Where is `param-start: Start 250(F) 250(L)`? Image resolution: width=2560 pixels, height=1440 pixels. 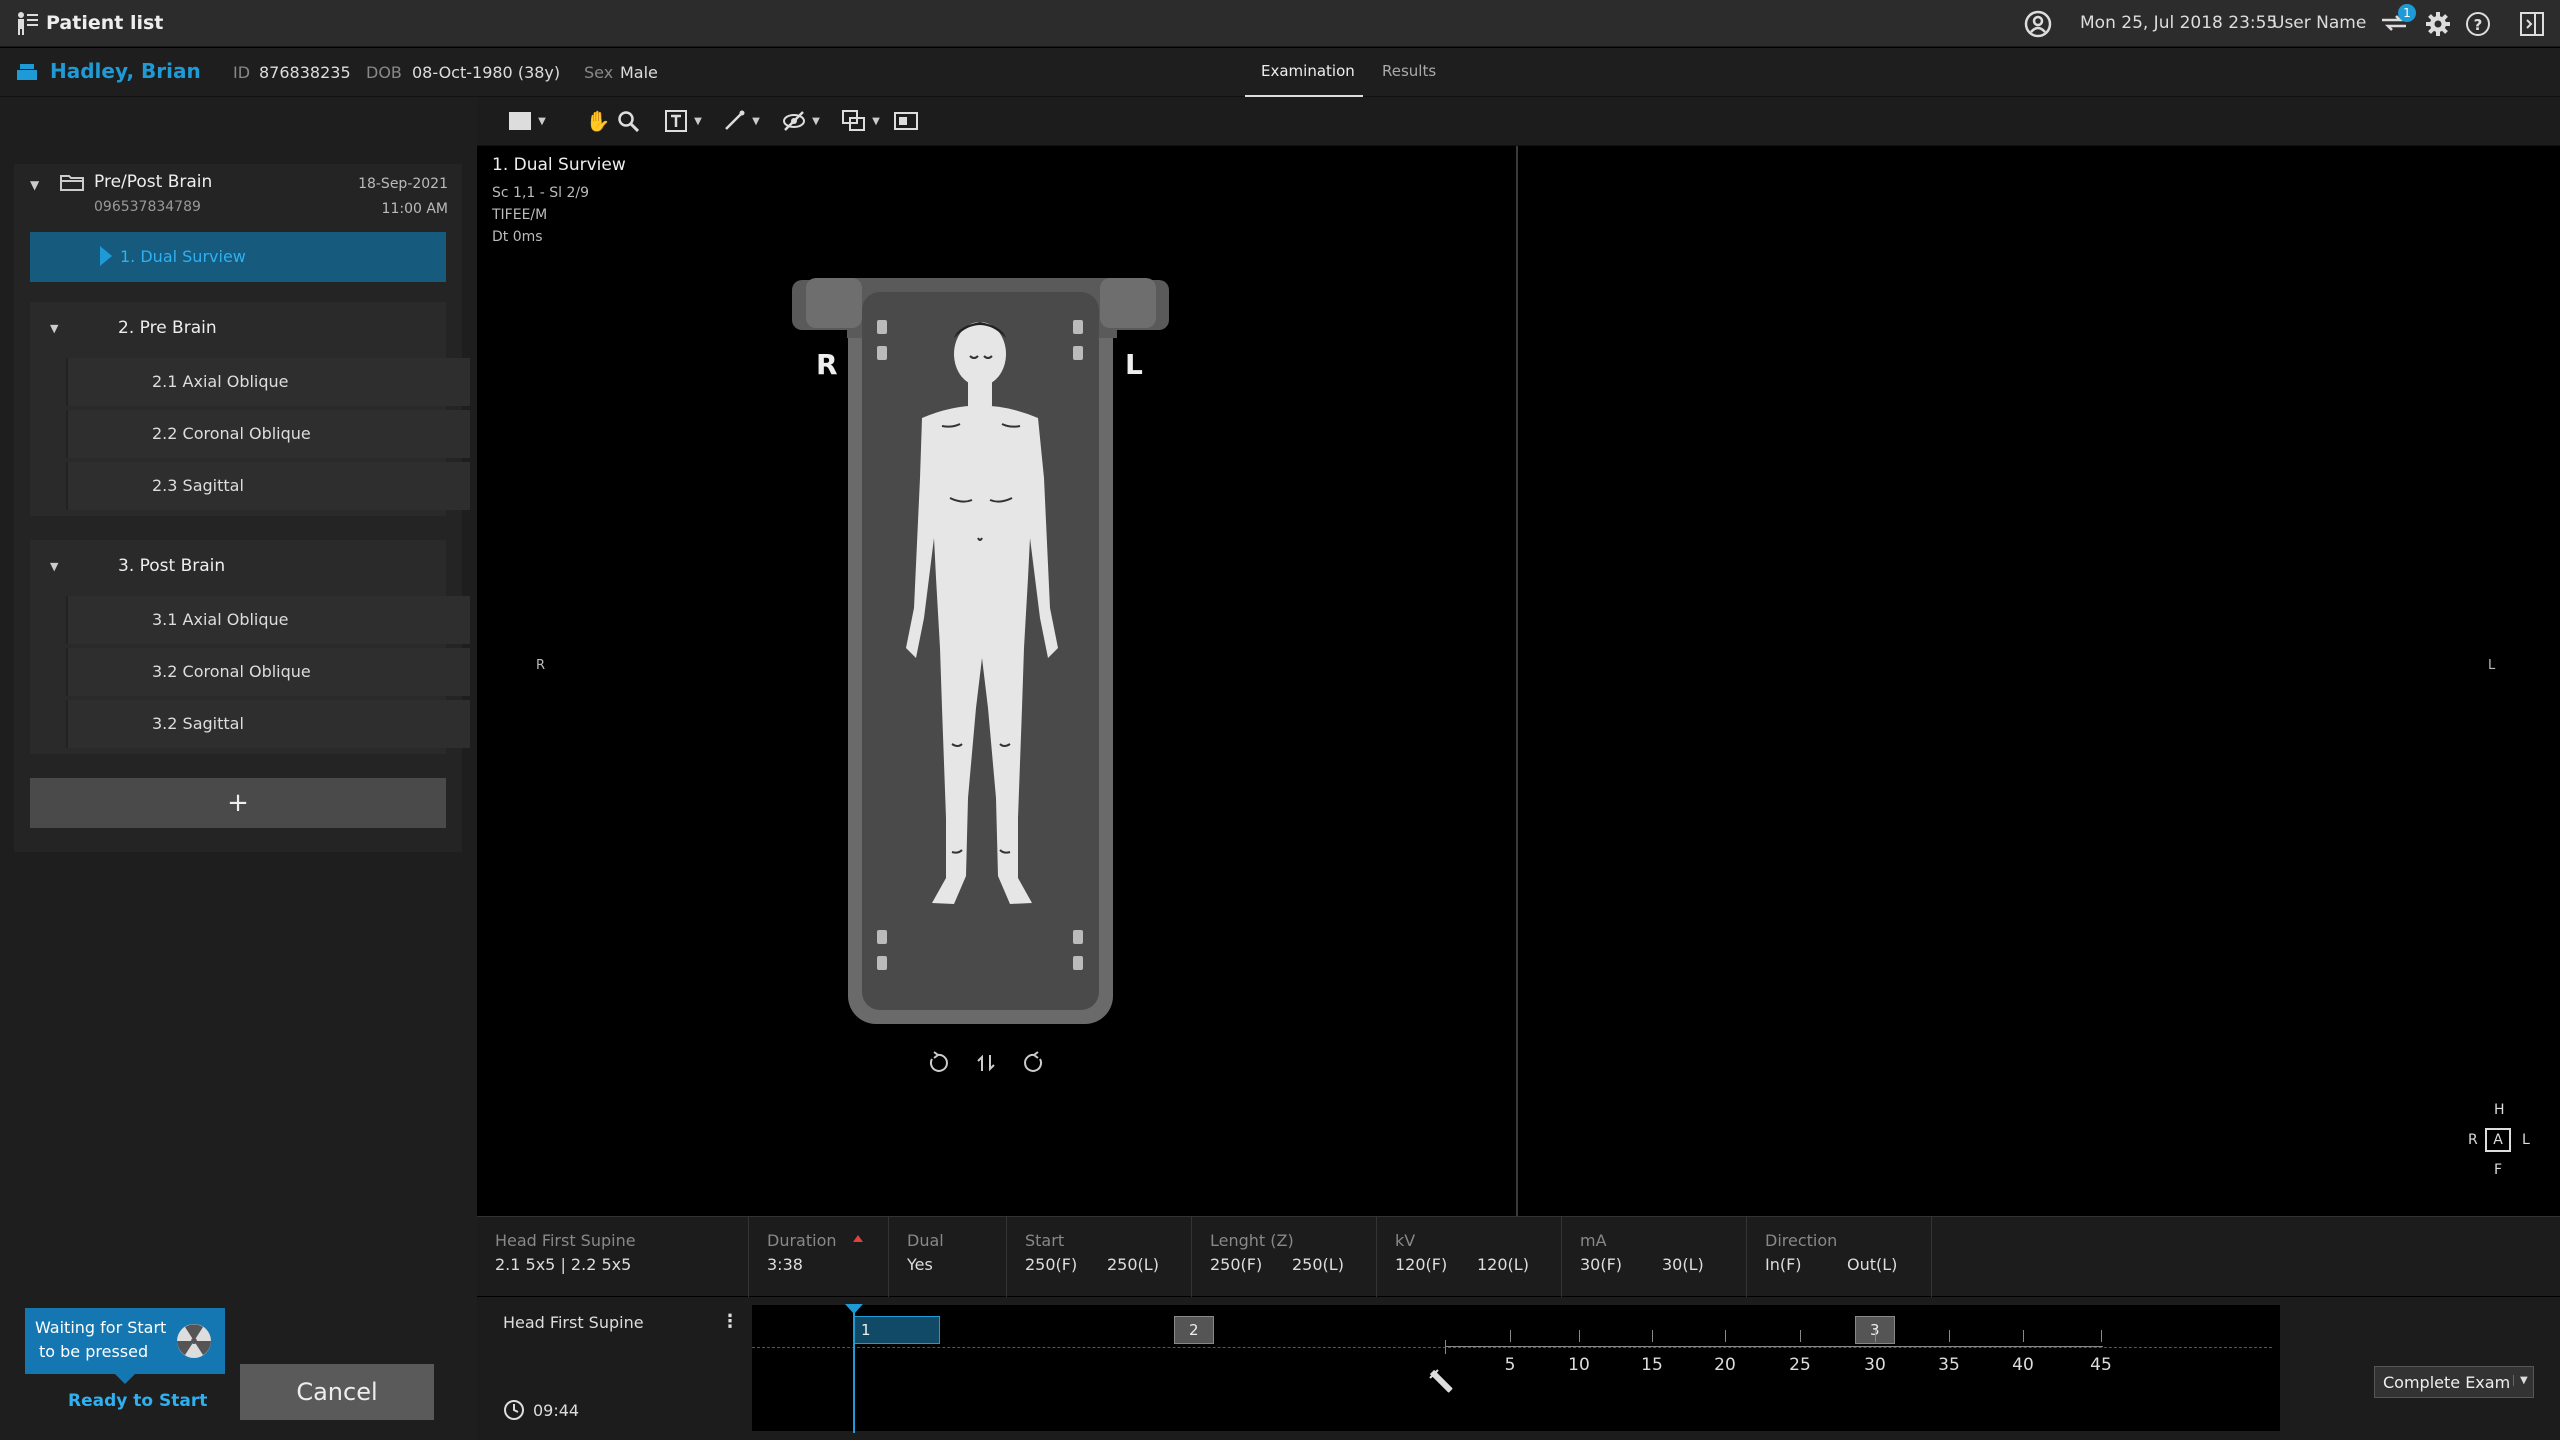
param-start: Start 250(F) 250(L) is located at coordinates (1099, 1257).